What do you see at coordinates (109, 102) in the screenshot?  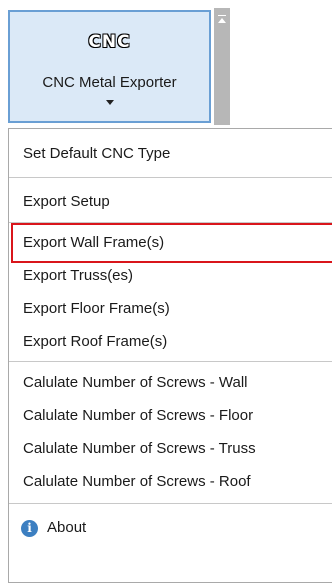 I see `dropdown-arrow-icon` at bounding box center [109, 102].